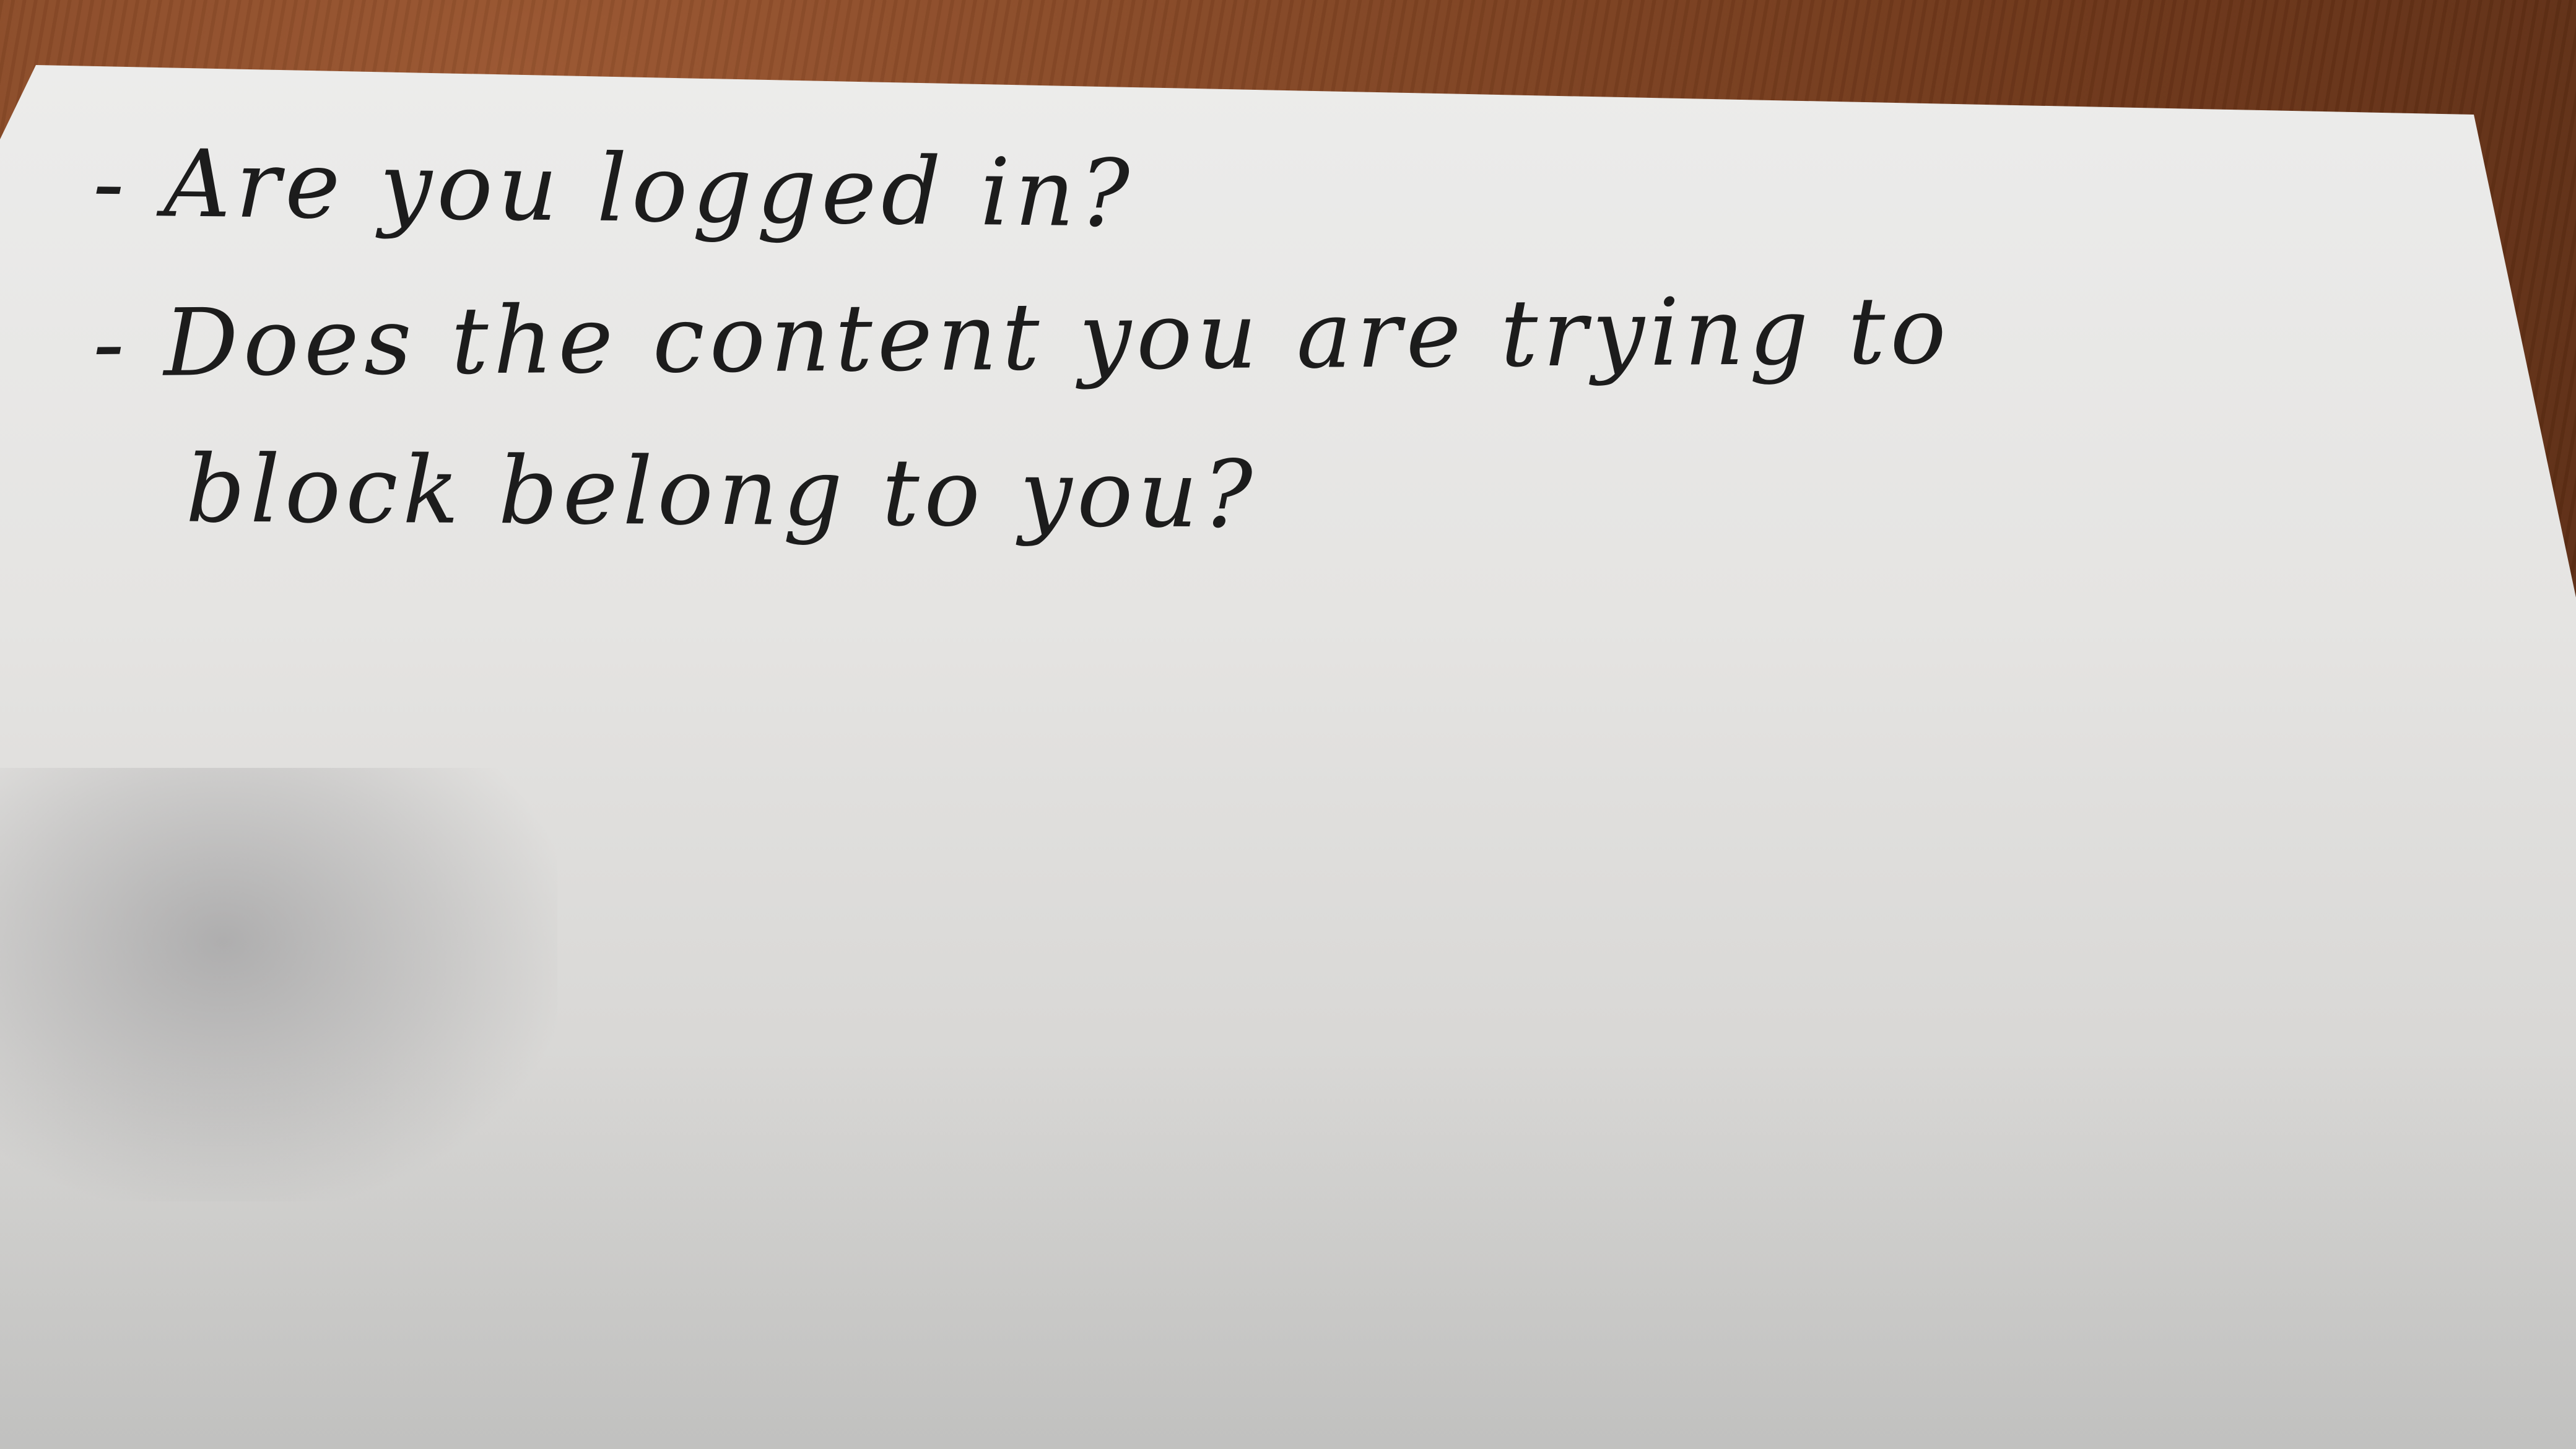  Describe the element at coordinates (721, 492) in the screenshot. I see `note-line-belong: block belong to you?` at that location.